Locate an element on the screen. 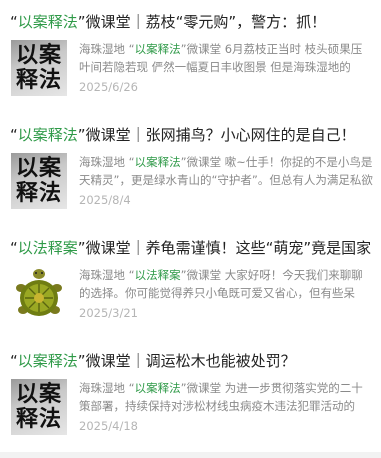 This screenshot has width=381, height=458. article-title: “以法释案”微课堂｜养龟需谨慎！这些“萌宠”竟是国家 is located at coordinates (190, 248).